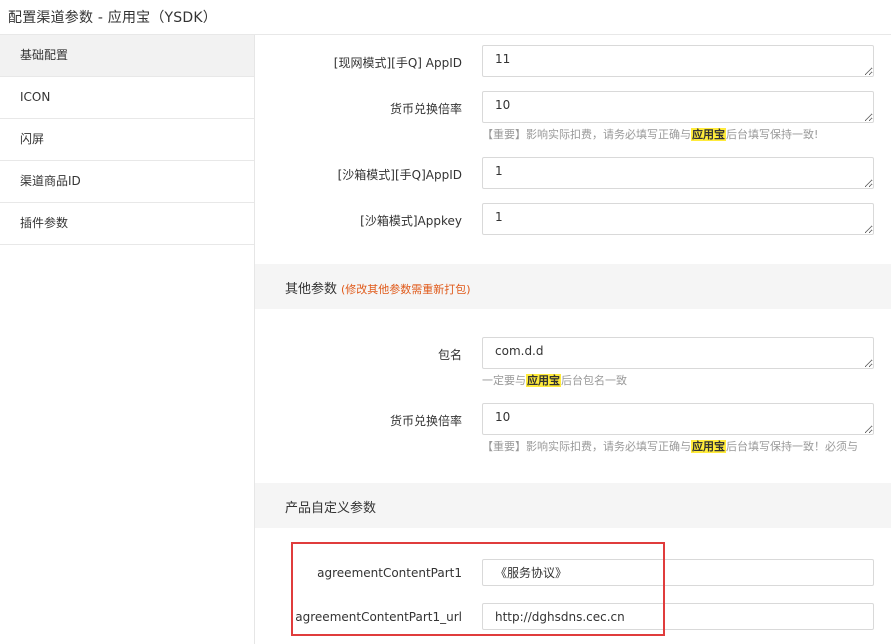  I want to click on form-row-appid-live: [现网模式][手Q] AppID 11, so click(573, 62).